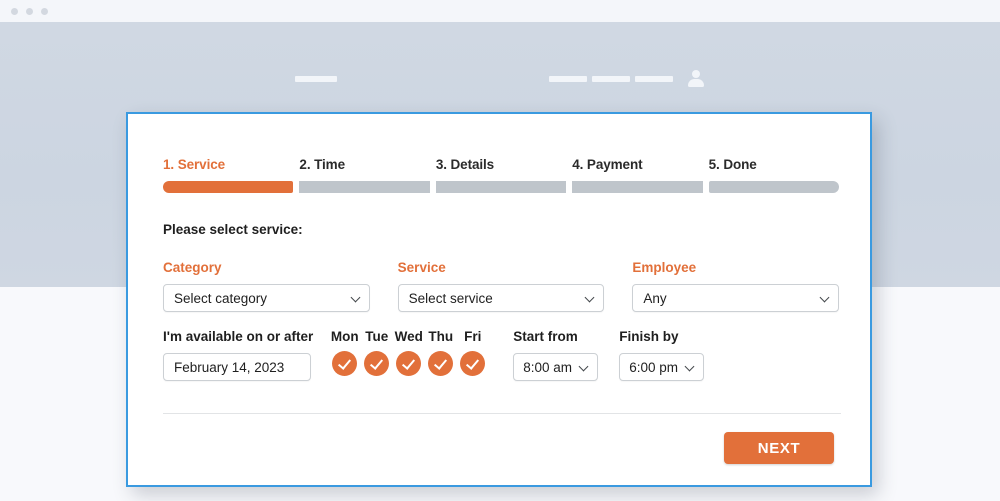 This screenshot has width=1000, height=501. I want to click on step-item-service: 1. Service, so click(228, 175).